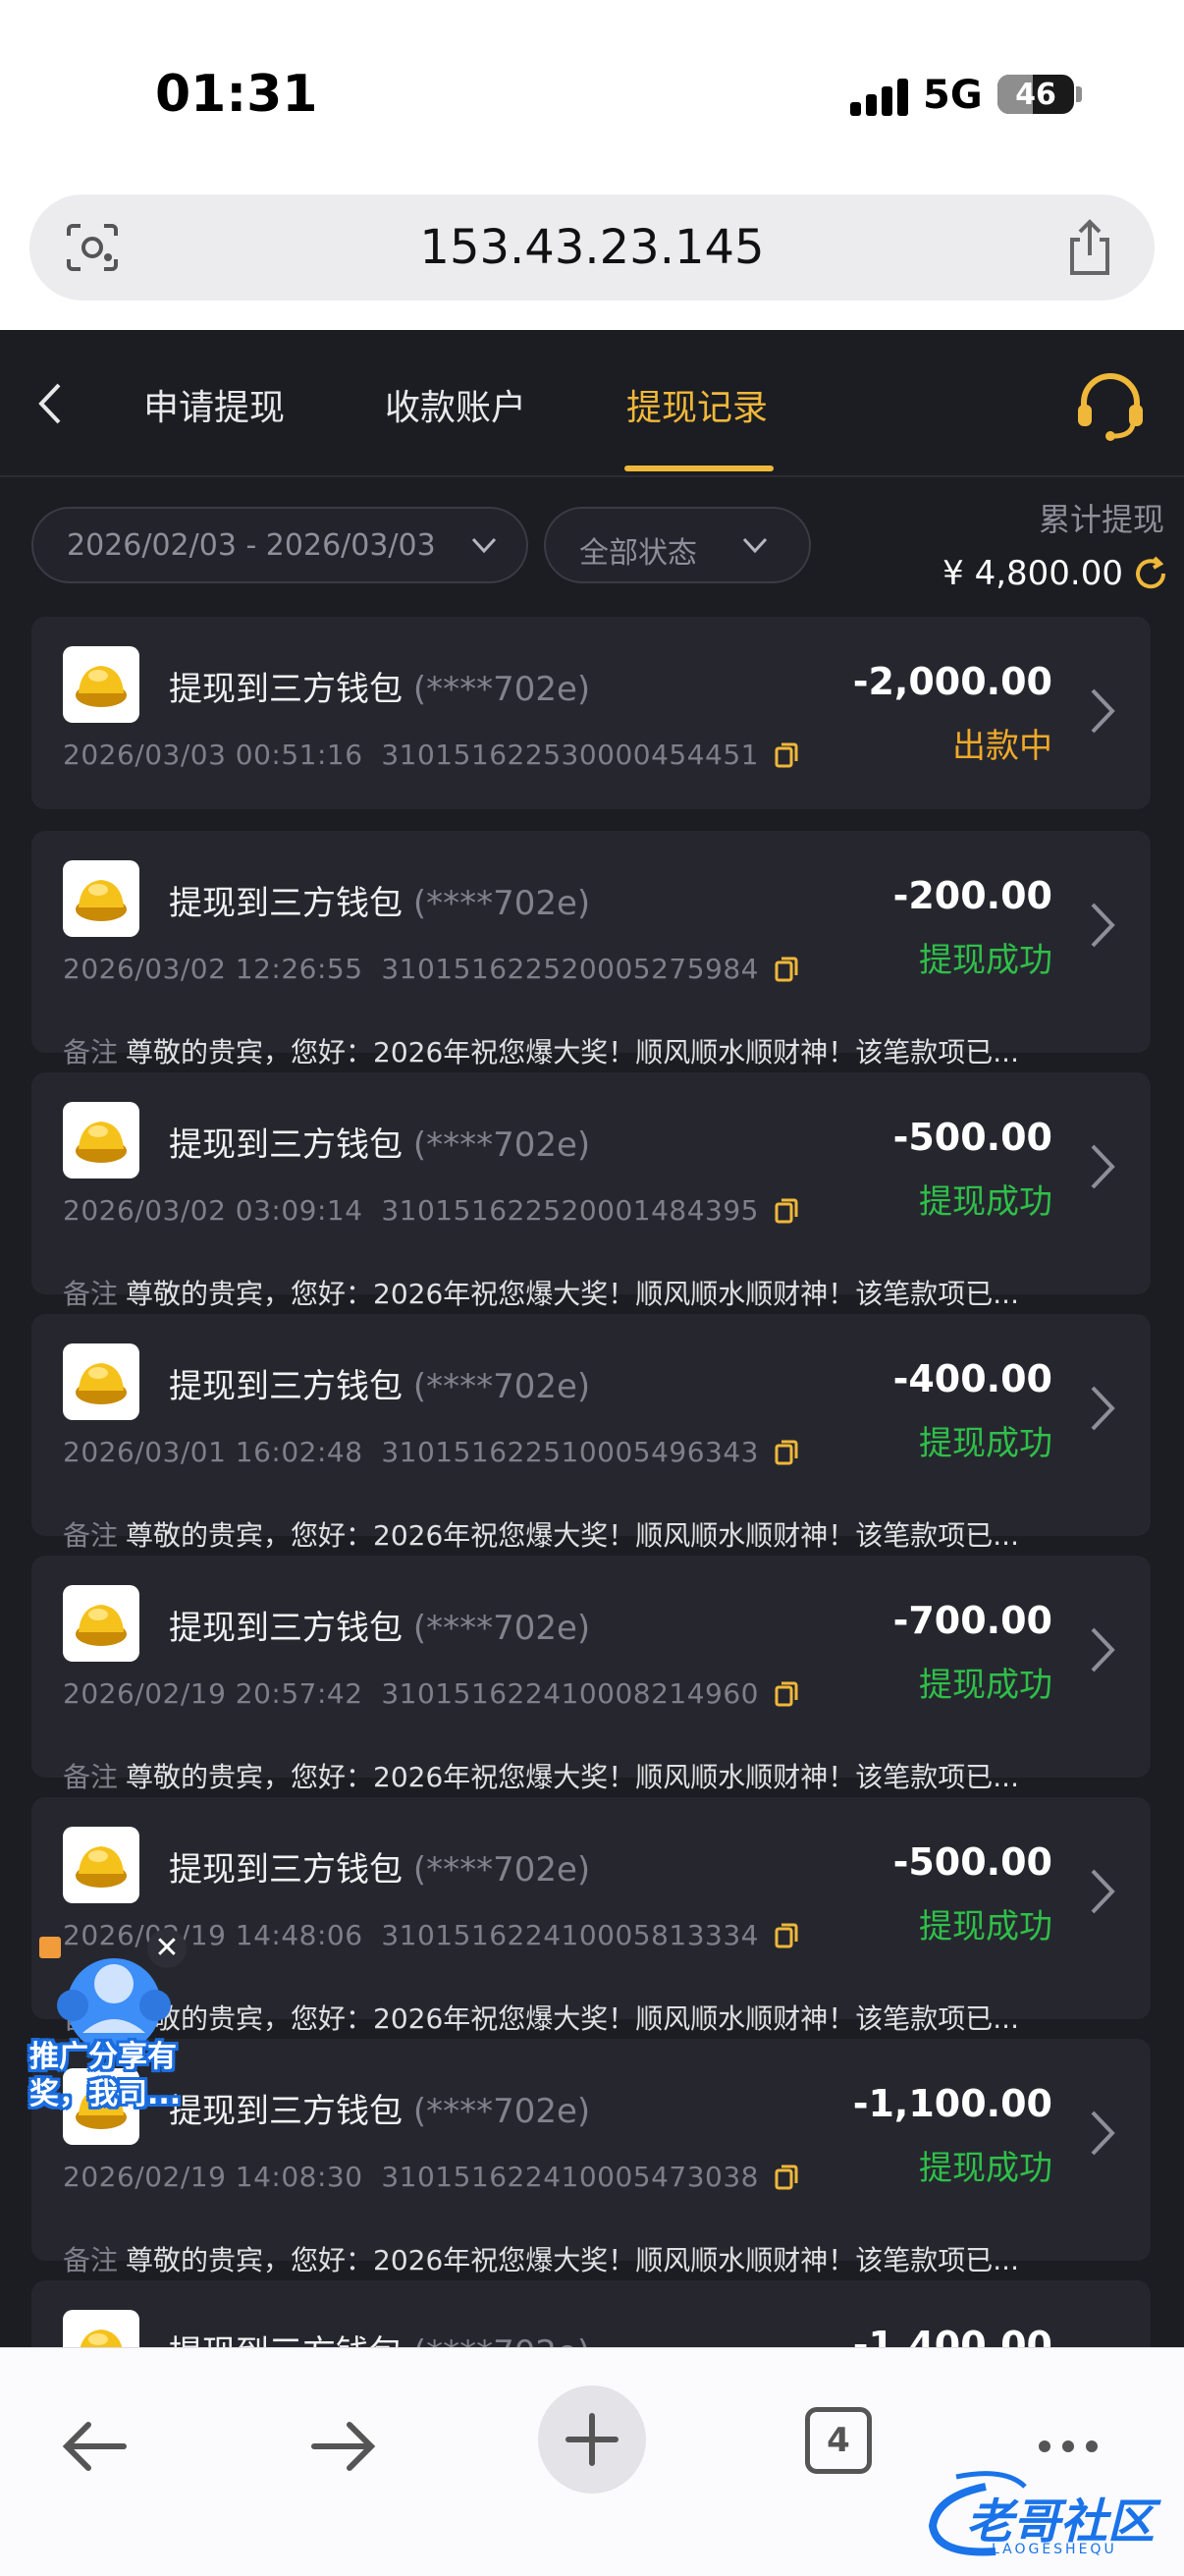  What do you see at coordinates (1110, 405) in the screenshot?
I see `headset-support-icon` at bounding box center [1110, 405].